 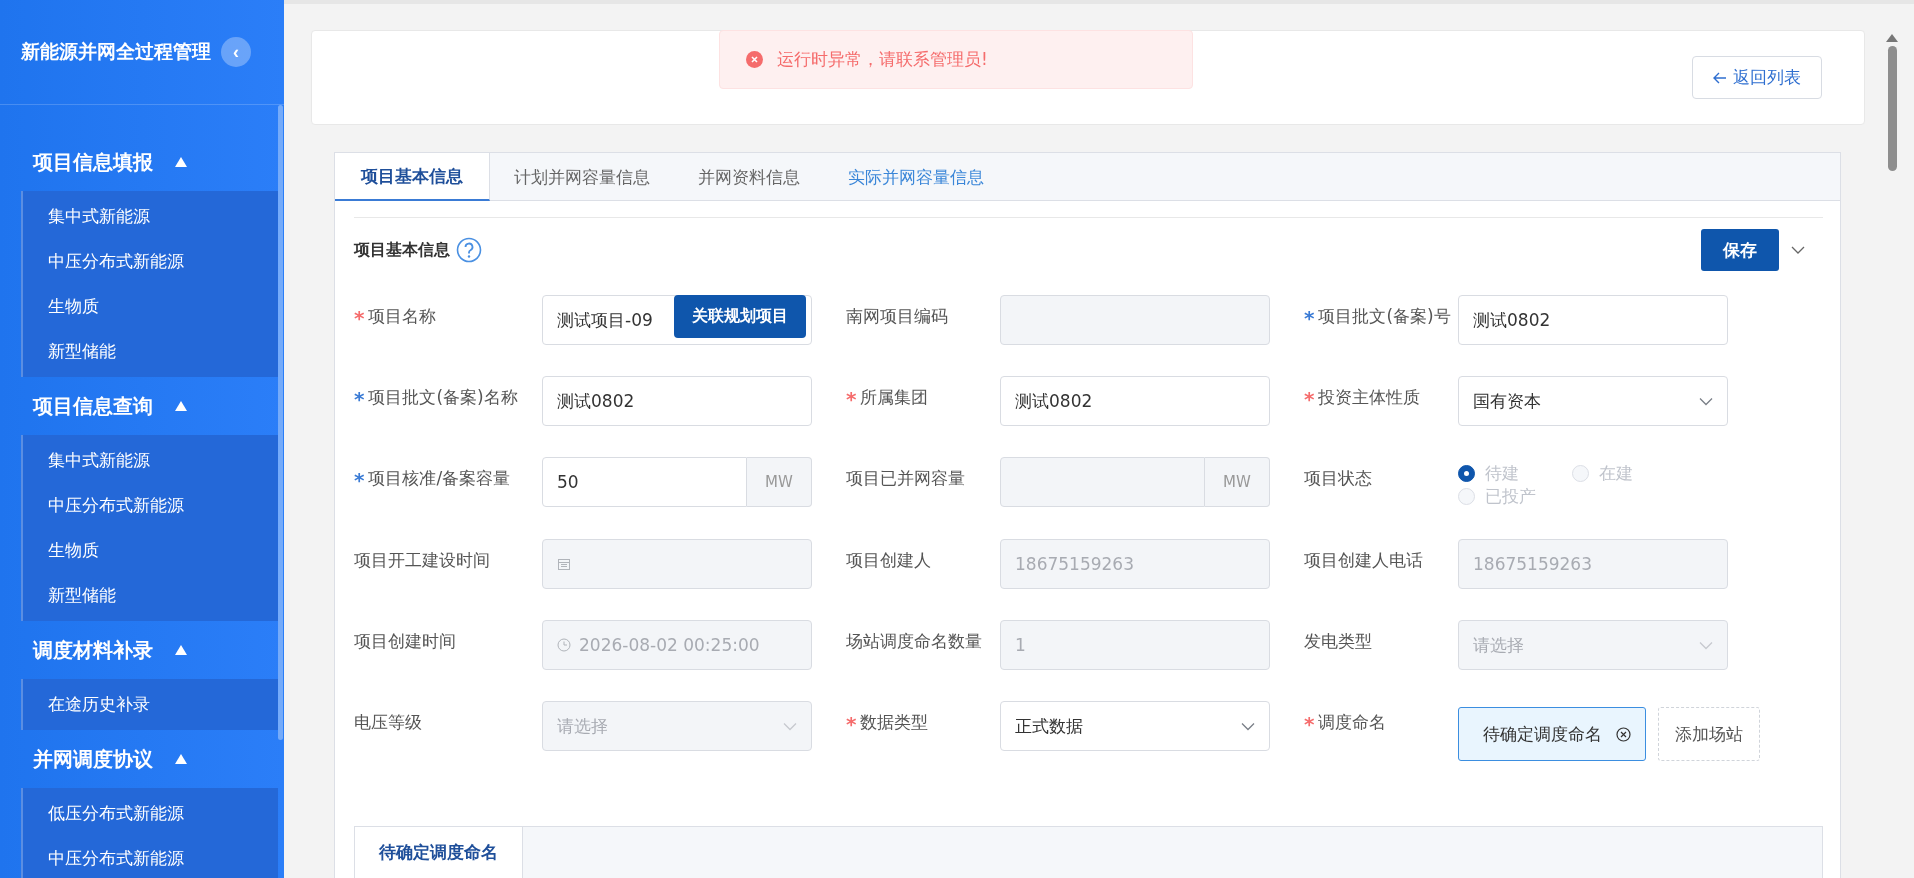 What do you see at coordinates (1352, 722) in the screenshot?
I see `field-label: 调度命名` at bounding box center [1352, 722].